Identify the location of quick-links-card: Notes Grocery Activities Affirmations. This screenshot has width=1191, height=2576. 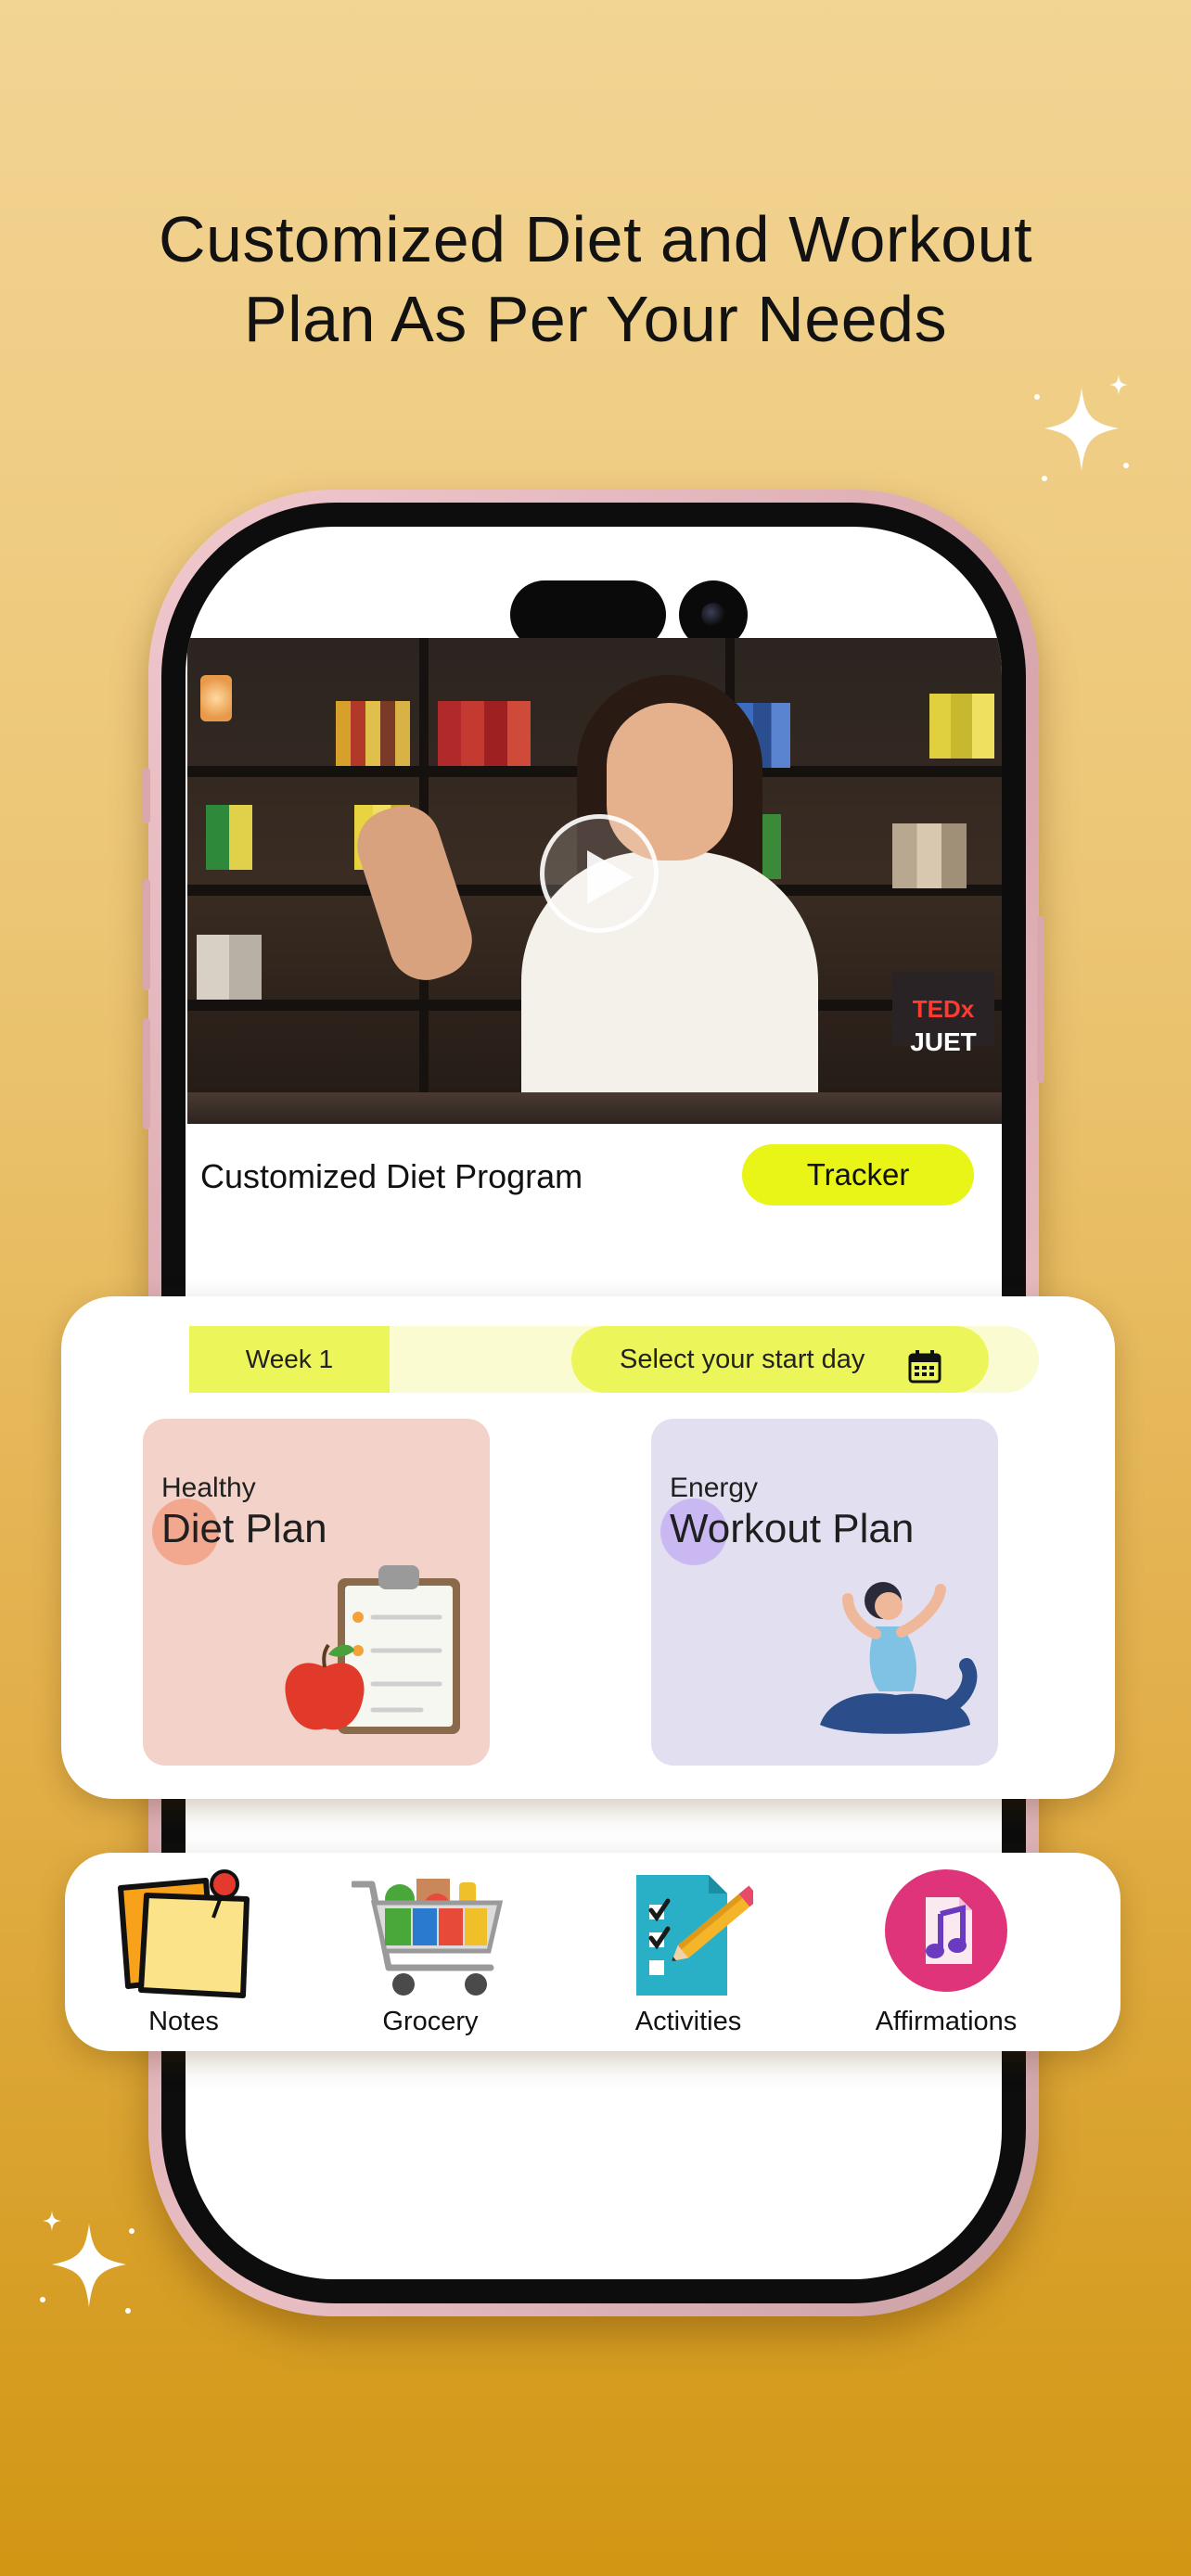
(593, 1952).